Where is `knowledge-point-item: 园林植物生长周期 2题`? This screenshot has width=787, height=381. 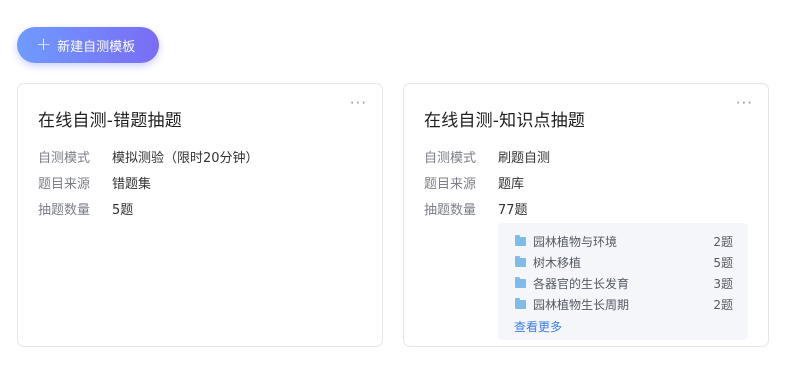
knowledge-point-item: 园林植物生长周期 2题 is located at coordinates (624, 304).